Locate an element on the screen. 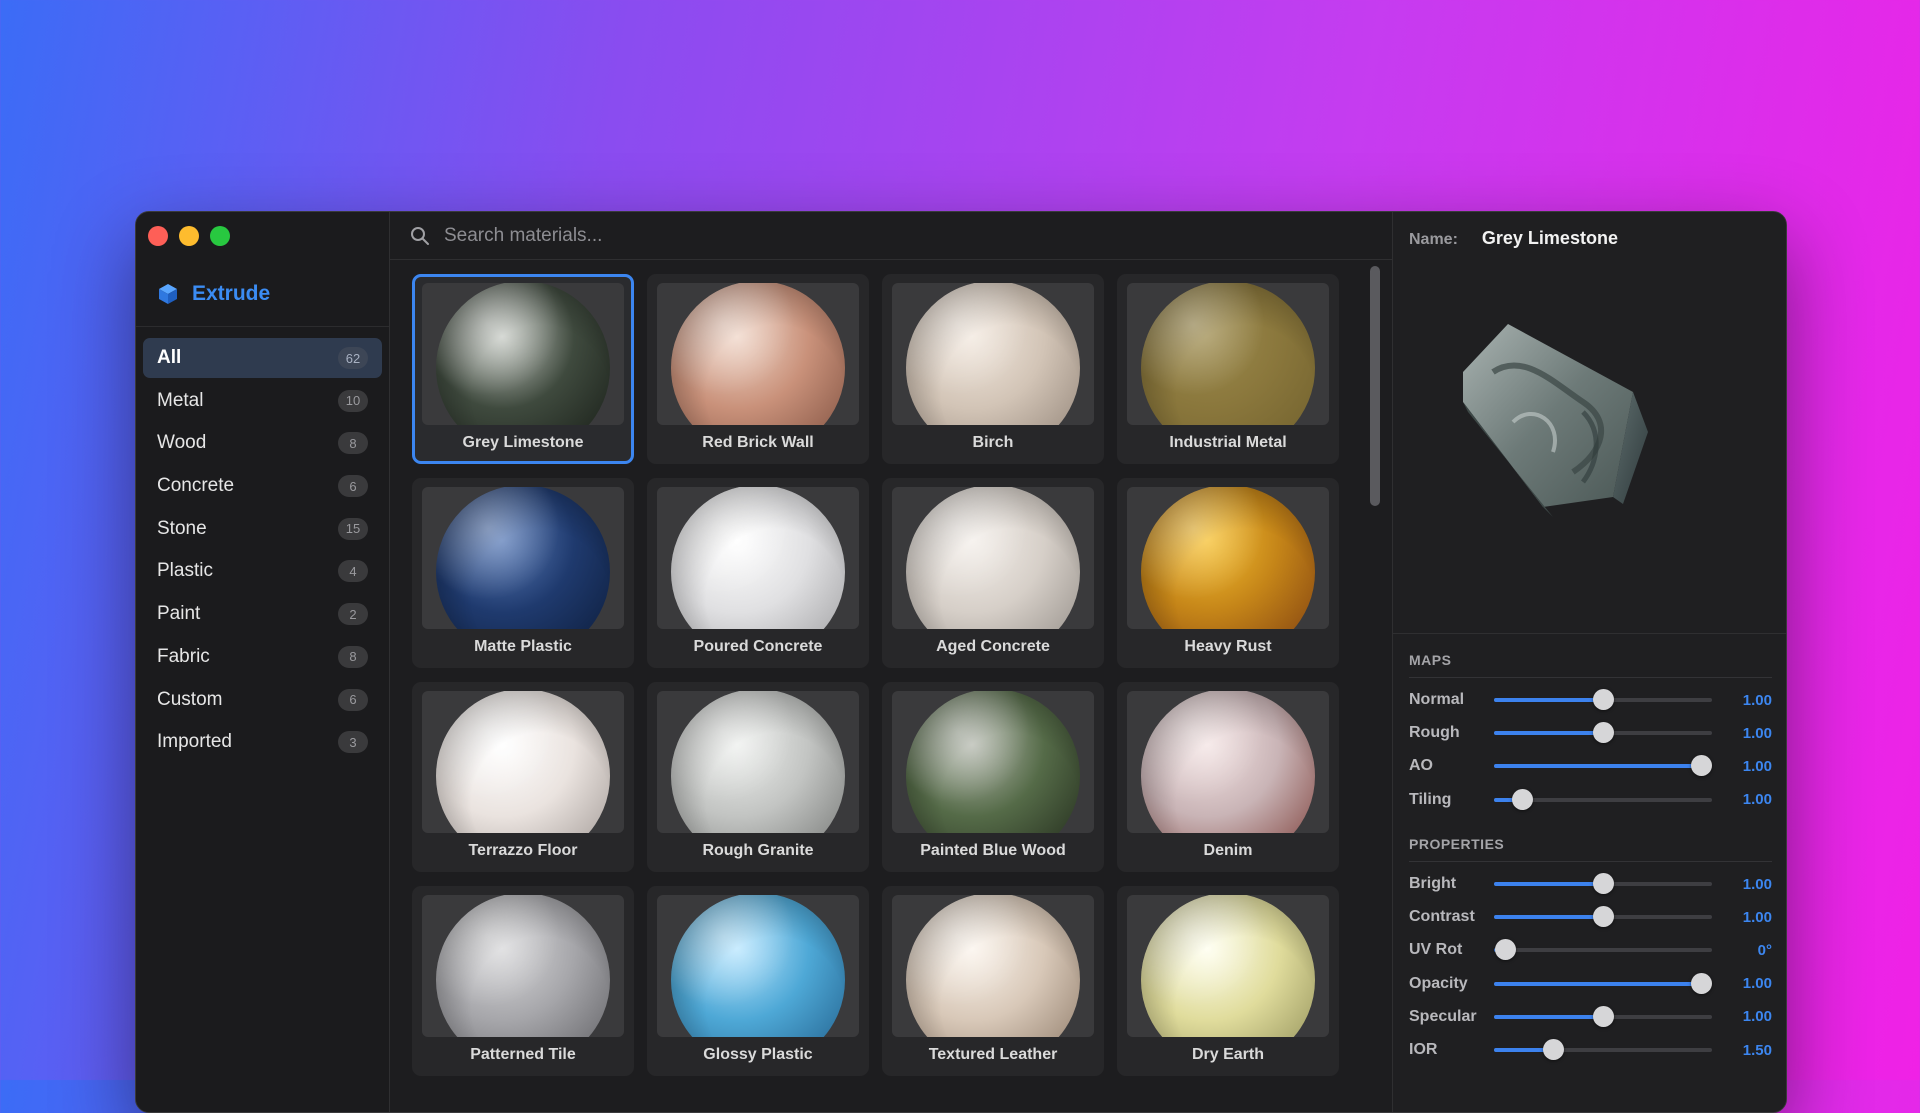 The height and width of the screenshot is (1113, 1920). material-card: Glossy Plastic is located at coordinates (758, 981).